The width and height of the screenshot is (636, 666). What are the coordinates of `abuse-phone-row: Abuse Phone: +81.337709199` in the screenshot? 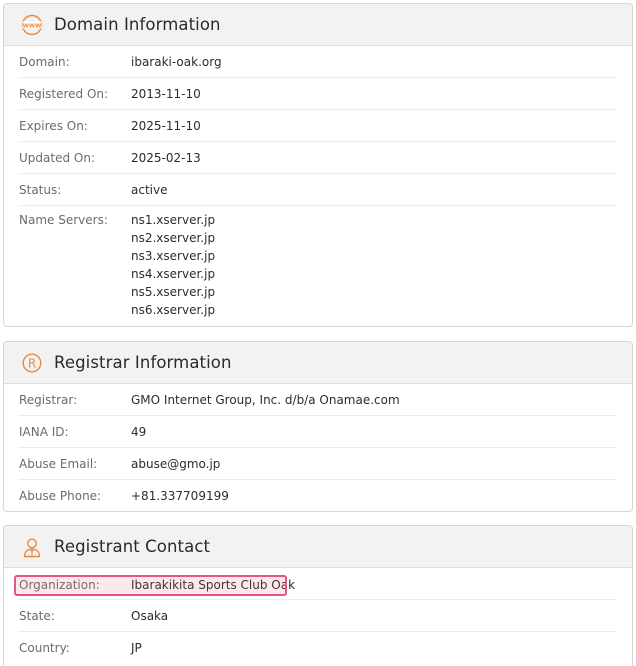 It's located at (317, 495).